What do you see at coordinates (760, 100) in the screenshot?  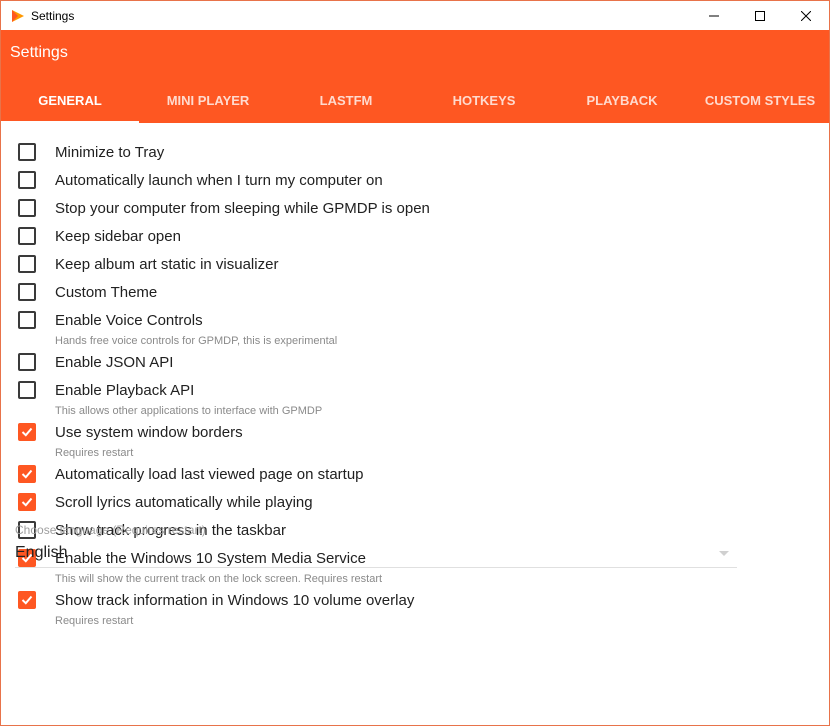 I see `tab-custom-styles: CUSTOM STYLES` at bounding box center [760, 100].